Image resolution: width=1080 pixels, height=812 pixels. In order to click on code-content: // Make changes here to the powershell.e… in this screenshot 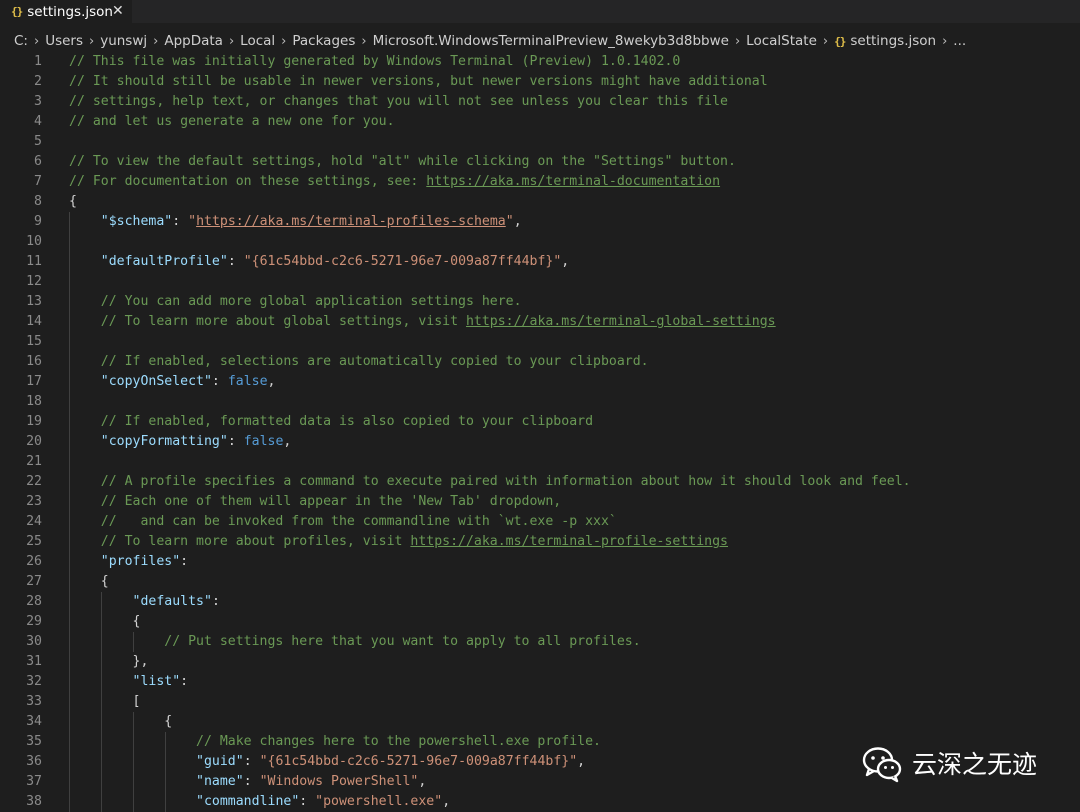, I will do `click(335, 742)`.